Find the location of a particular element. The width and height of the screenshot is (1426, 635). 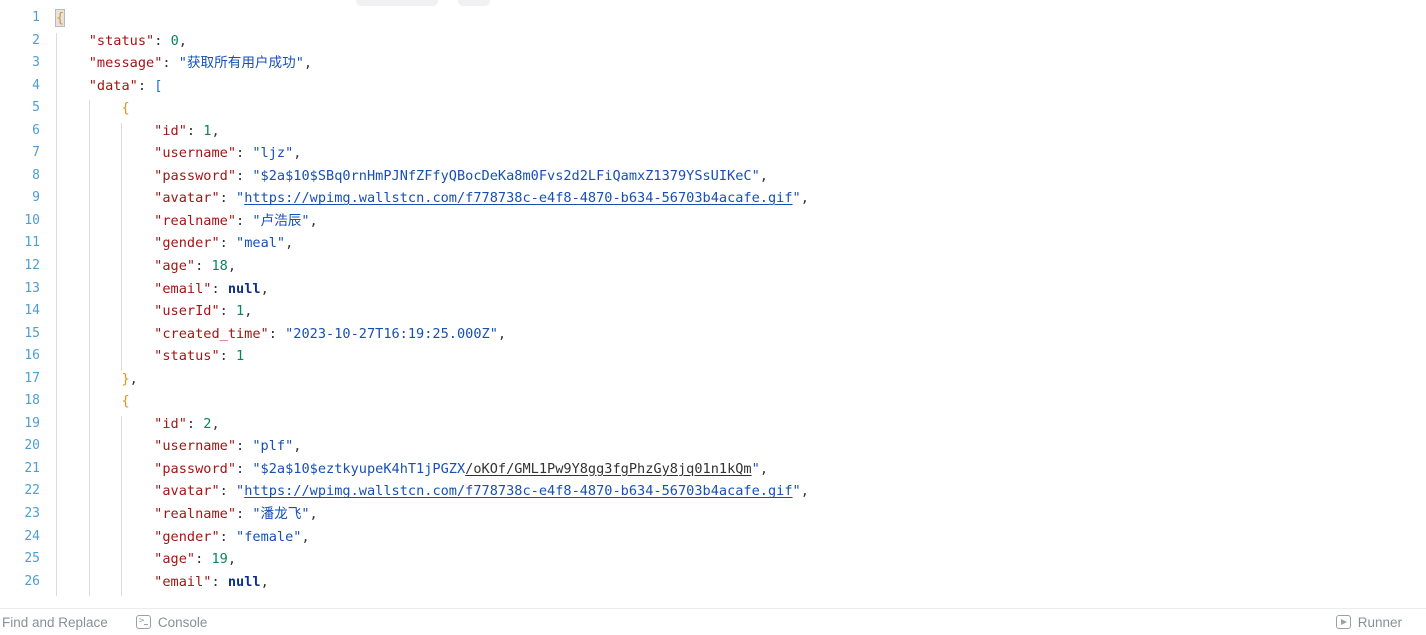

code-line-content: "status": 1 is located at coordinates (199, 356).